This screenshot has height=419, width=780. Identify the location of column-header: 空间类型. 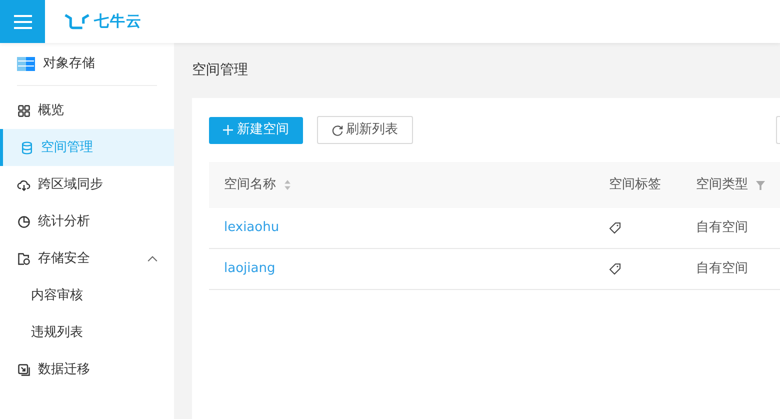
(738, 185).